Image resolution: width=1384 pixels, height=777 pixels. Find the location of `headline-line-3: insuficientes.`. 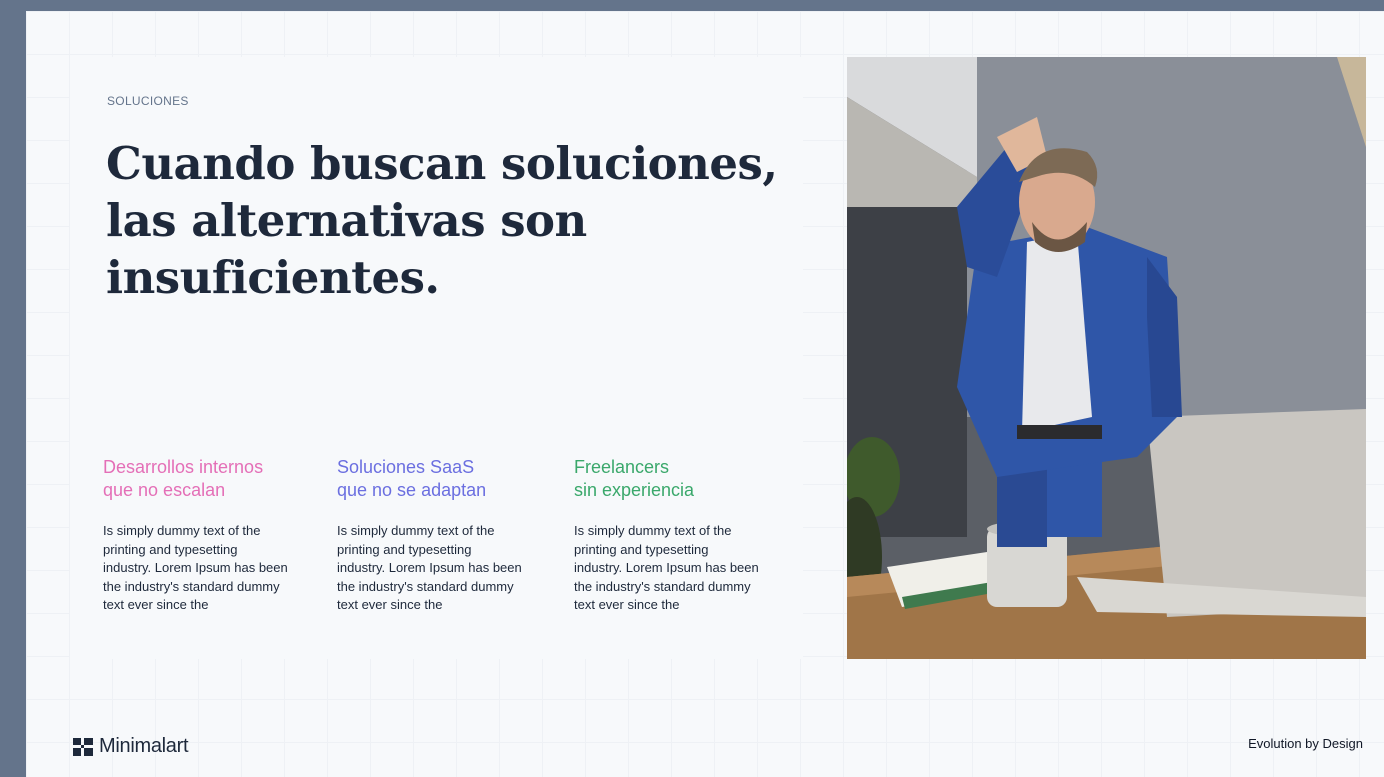

headline-line-3: insuficientes. is located at coordinates (273, 277).